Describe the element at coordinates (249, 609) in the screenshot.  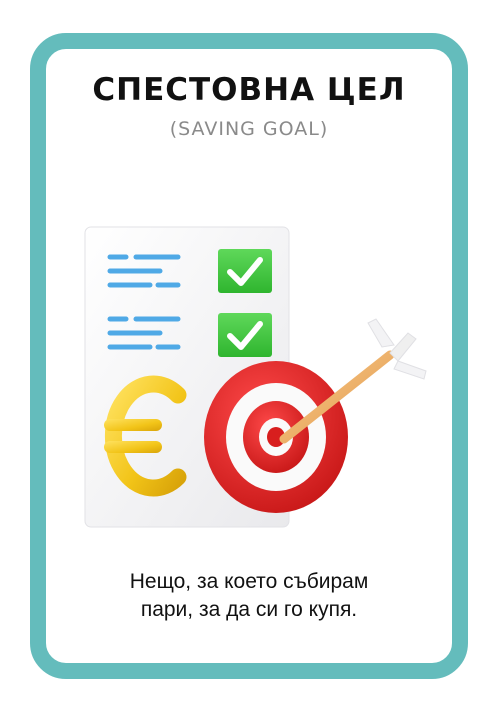
I see `caption-line-2: пари, за да си го купя.` at that location.